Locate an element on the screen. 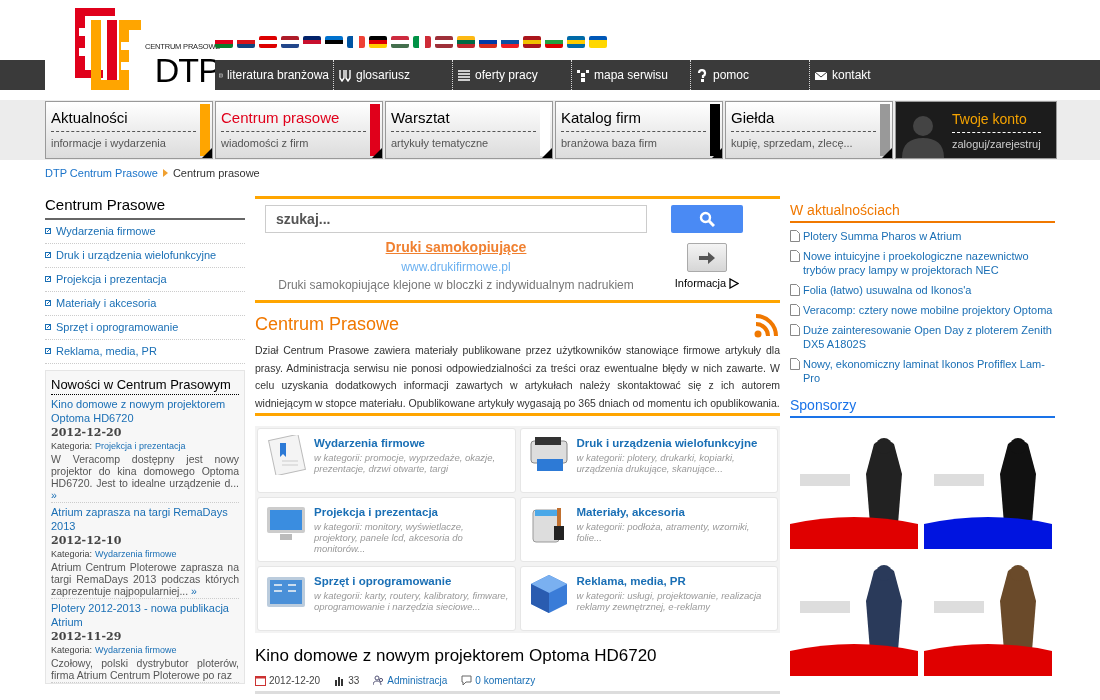 Image resolution: width=1100 pixels, height=700 pixels. search-icon is located at coordinates (707, 219).